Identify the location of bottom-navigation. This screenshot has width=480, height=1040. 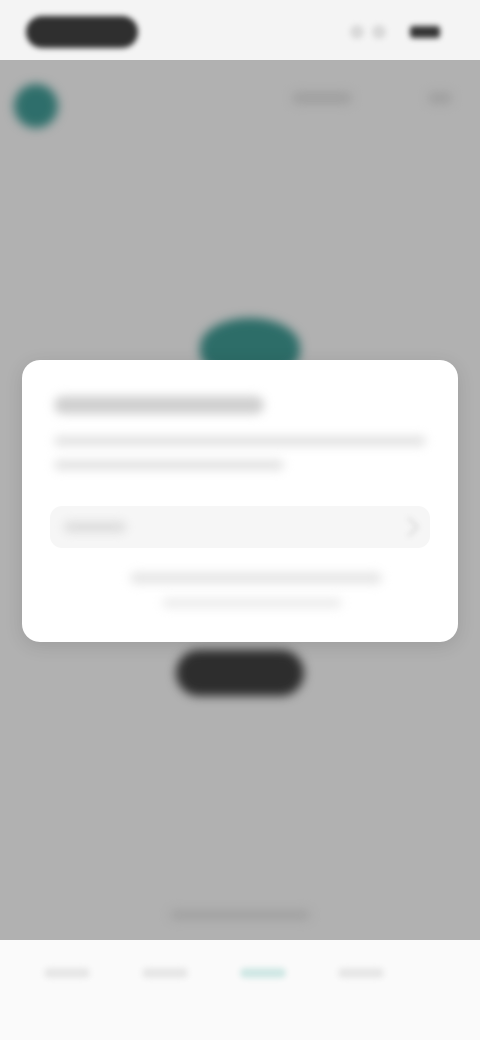
(240, 990).